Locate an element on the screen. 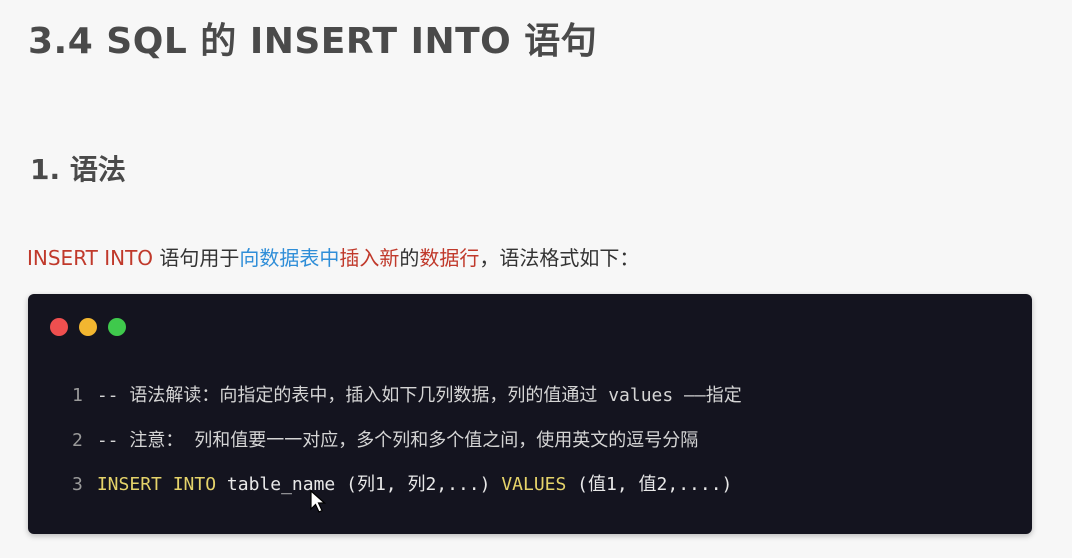  maximize-dot-icon is located at coordinates (117, 327).